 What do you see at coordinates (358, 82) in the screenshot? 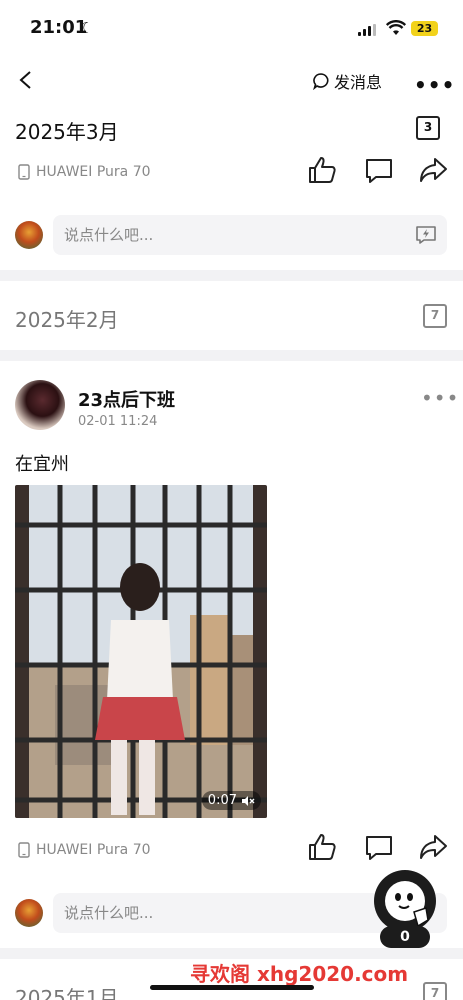
I see `send-message-label: 发消息` at bounding box center [358, 82].